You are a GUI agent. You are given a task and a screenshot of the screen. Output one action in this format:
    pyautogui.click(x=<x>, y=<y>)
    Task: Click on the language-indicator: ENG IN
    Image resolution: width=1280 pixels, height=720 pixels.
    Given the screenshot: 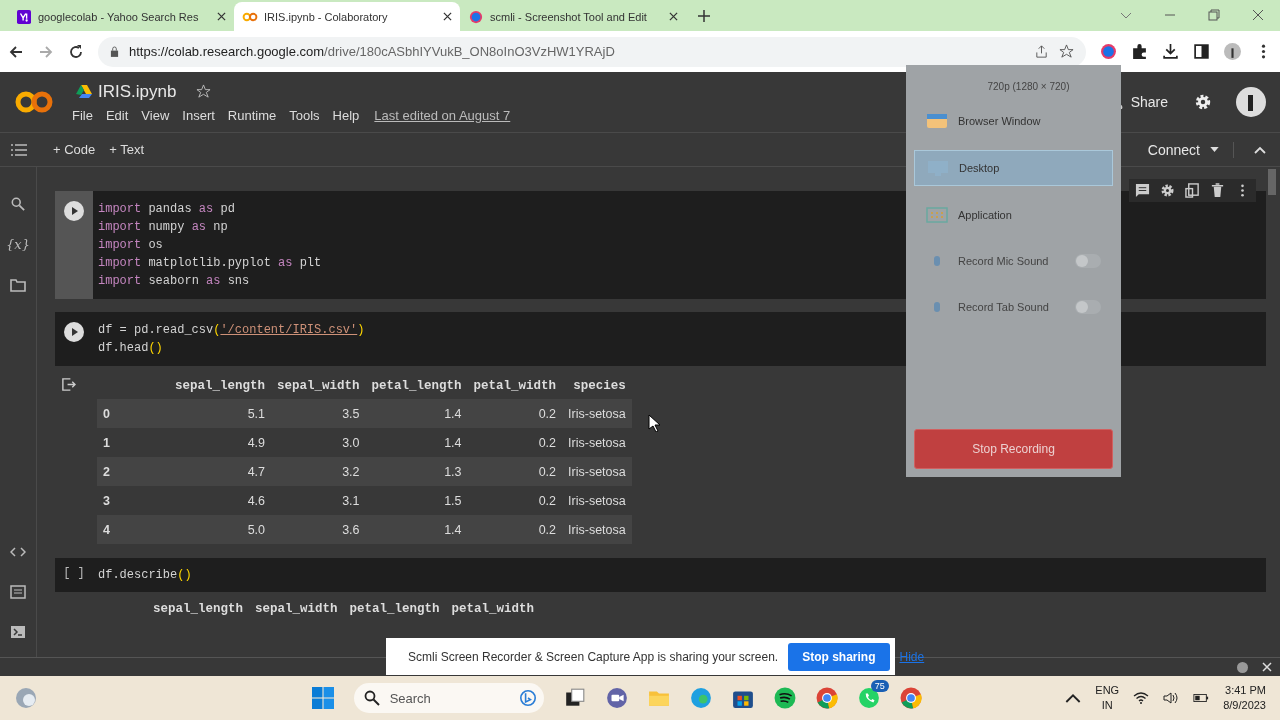 What is the action you would take?
    pyautogui.click(x=1107, y=698)
    